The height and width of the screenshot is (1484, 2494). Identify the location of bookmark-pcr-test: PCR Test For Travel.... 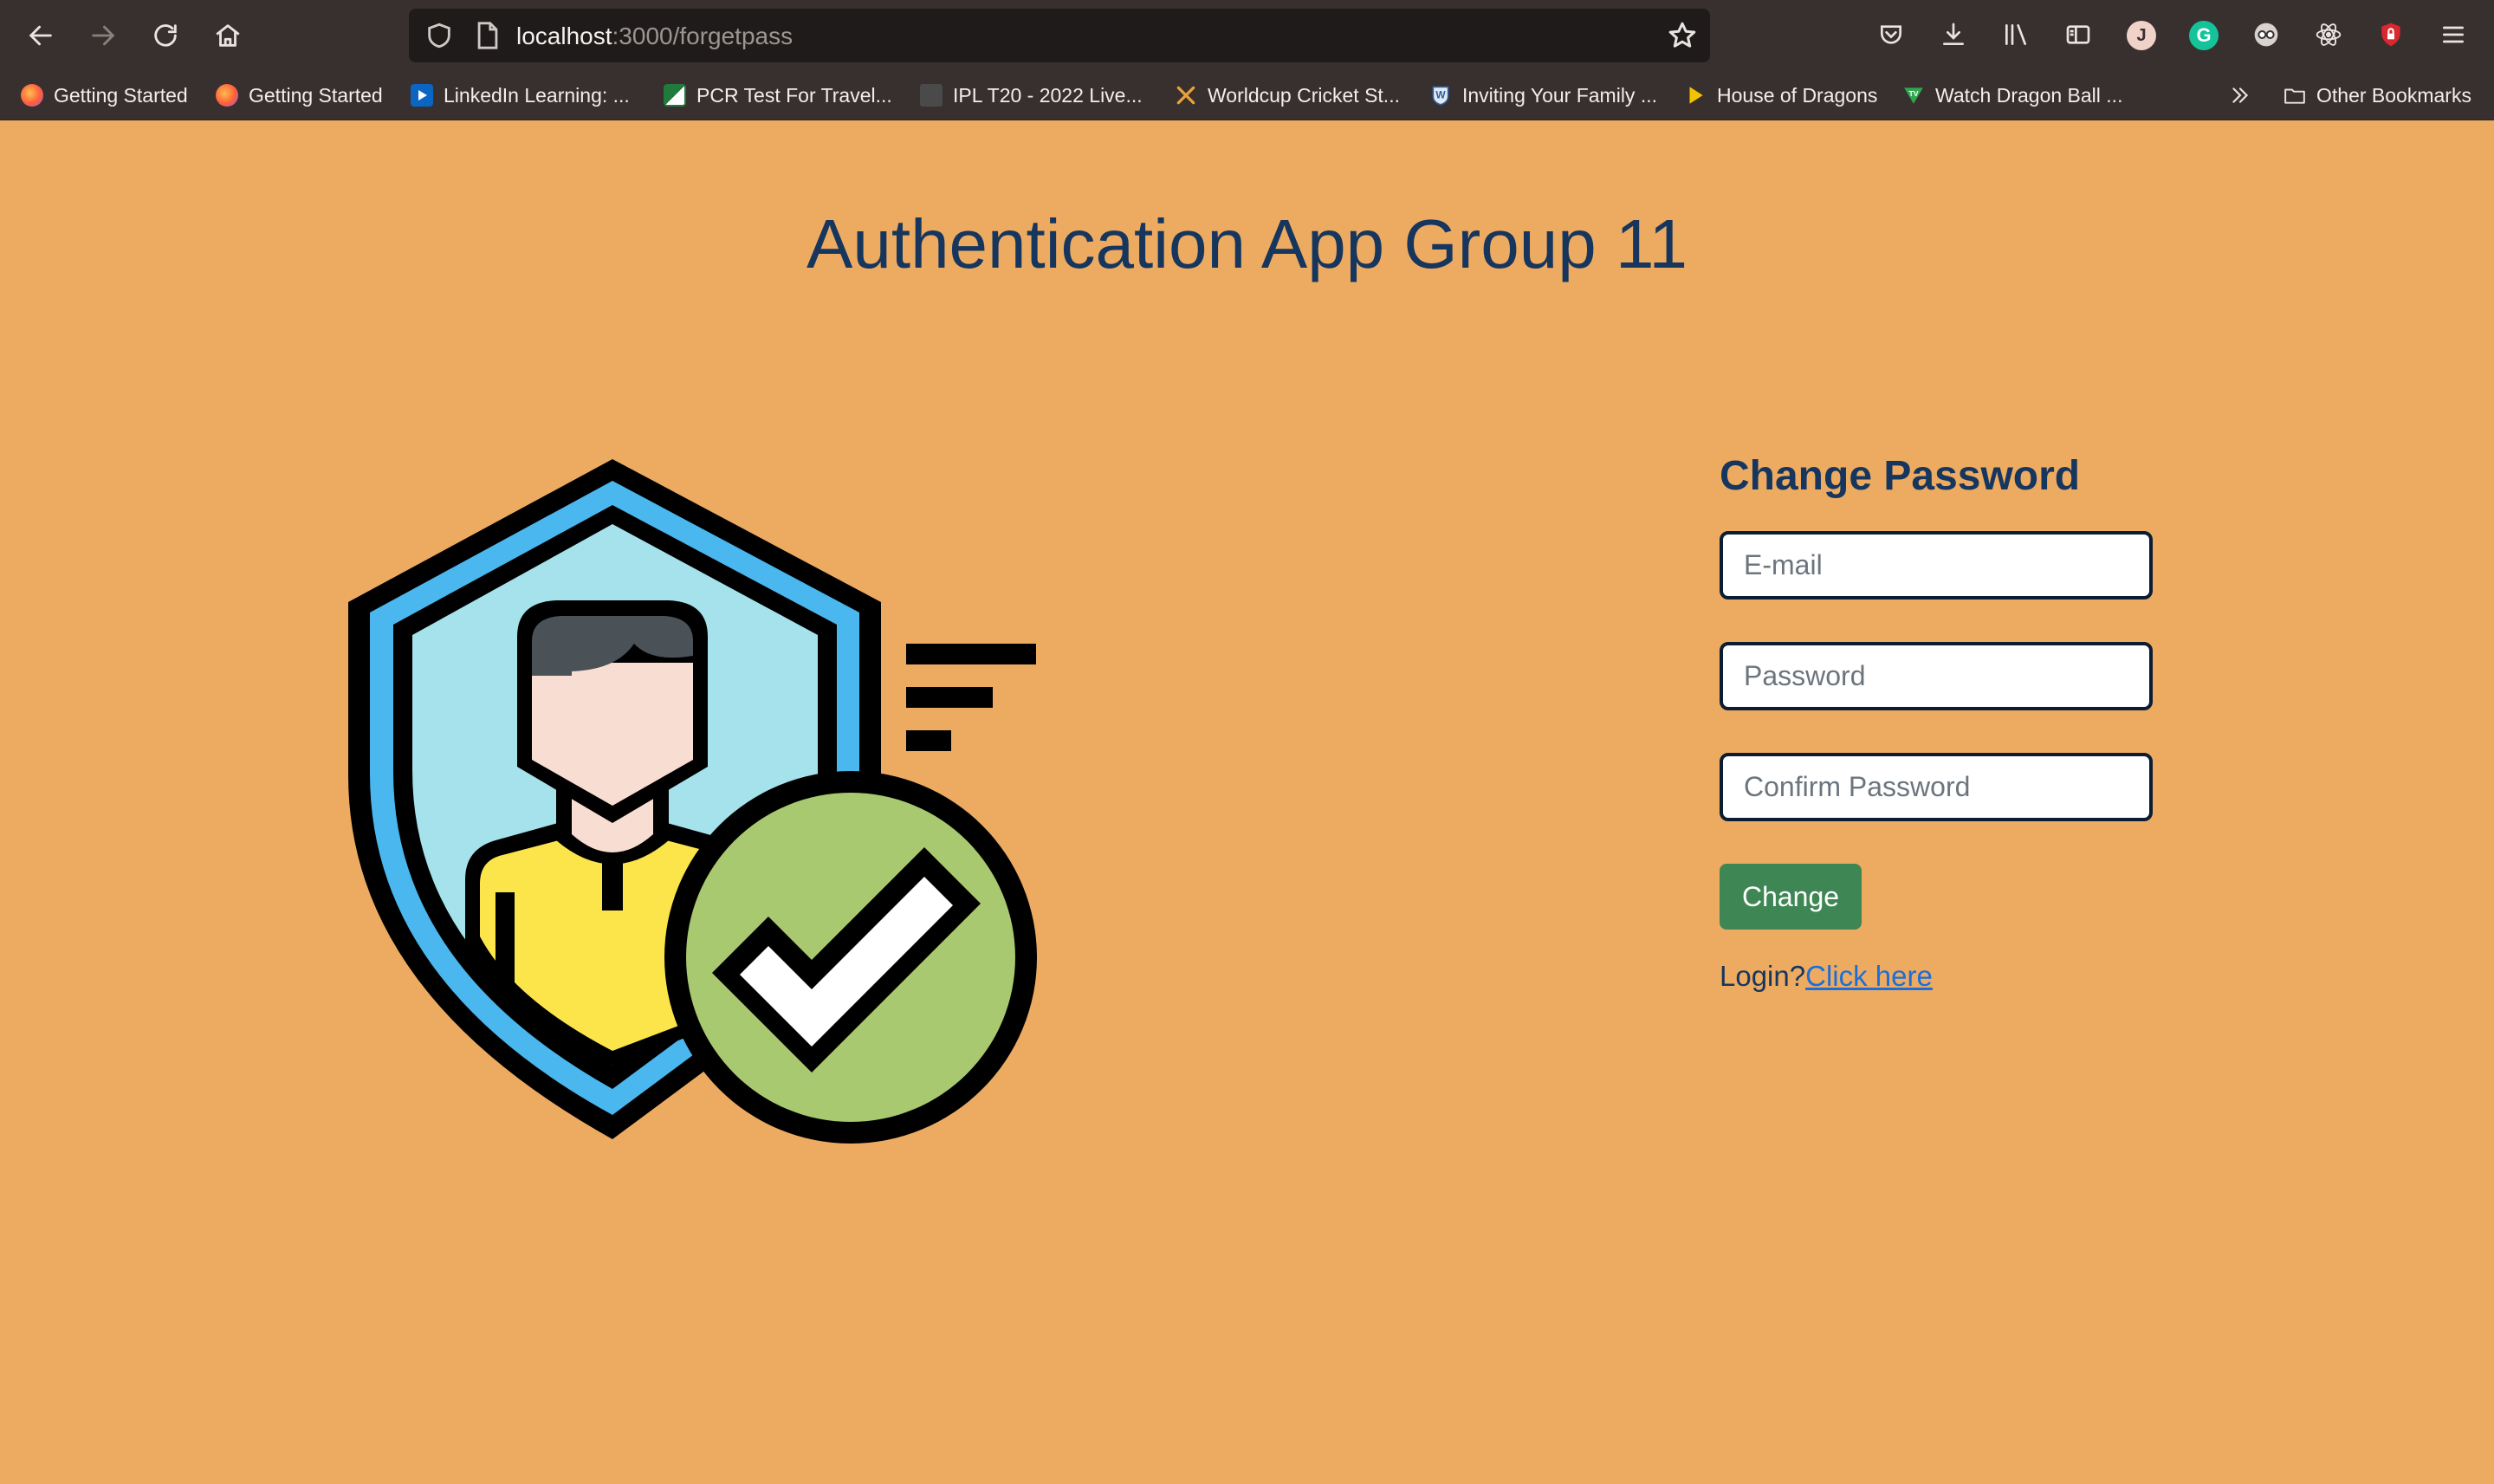
(778, 95).